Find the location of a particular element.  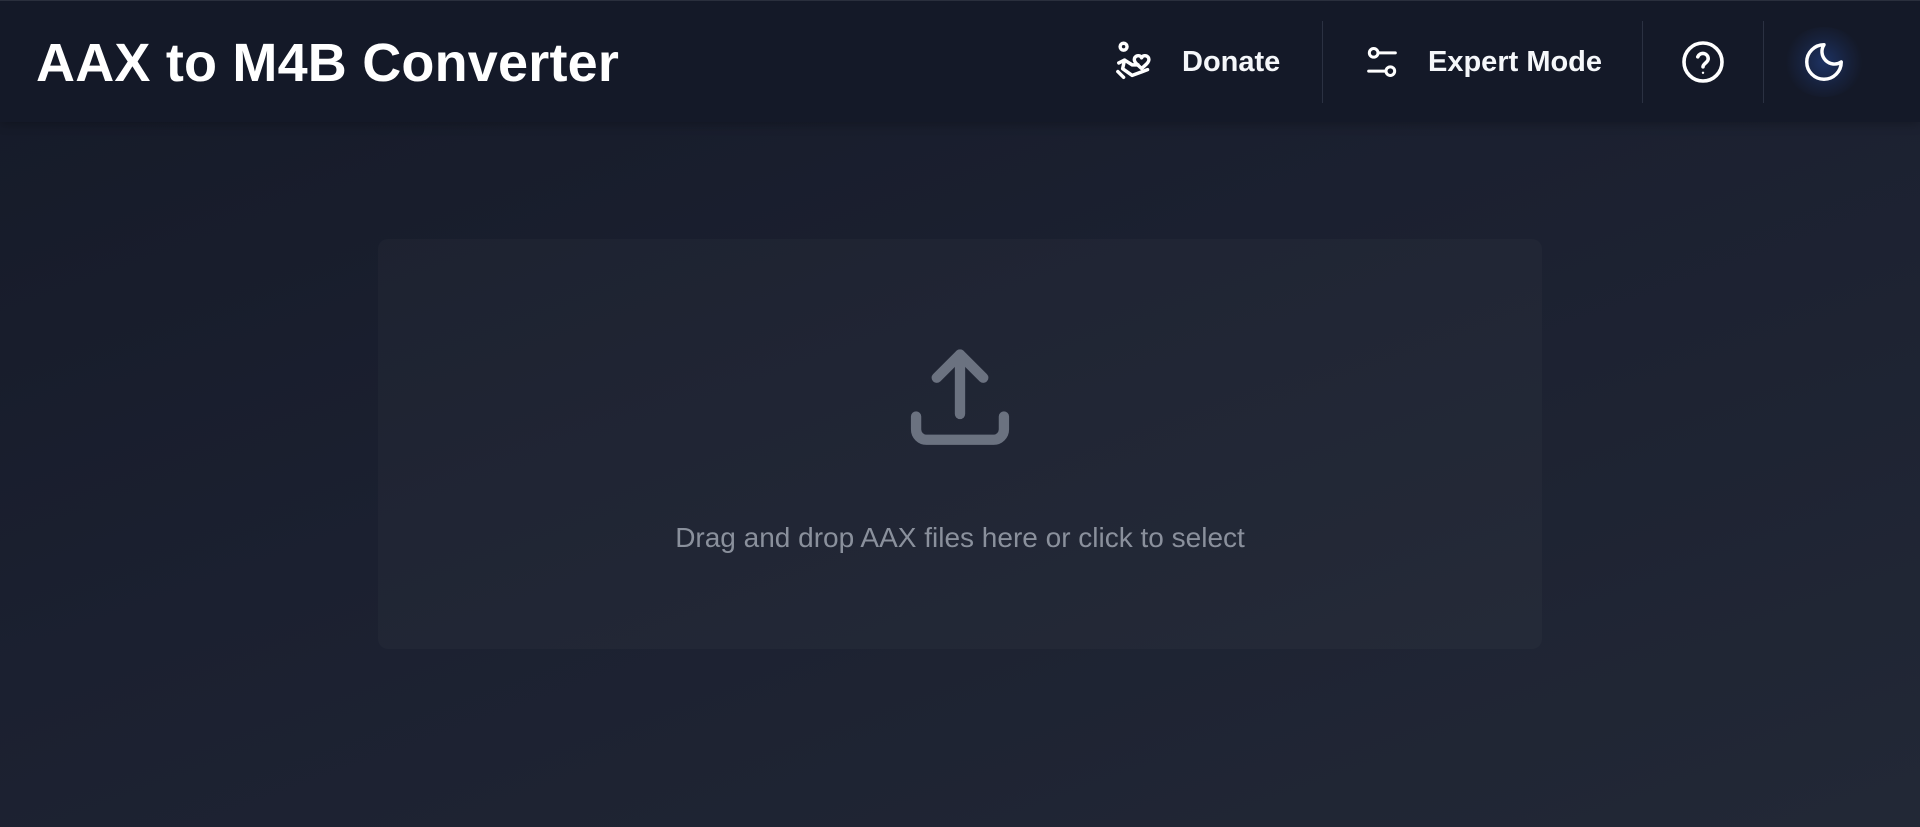

sliders-icon is located at coordinates (1382, 62).